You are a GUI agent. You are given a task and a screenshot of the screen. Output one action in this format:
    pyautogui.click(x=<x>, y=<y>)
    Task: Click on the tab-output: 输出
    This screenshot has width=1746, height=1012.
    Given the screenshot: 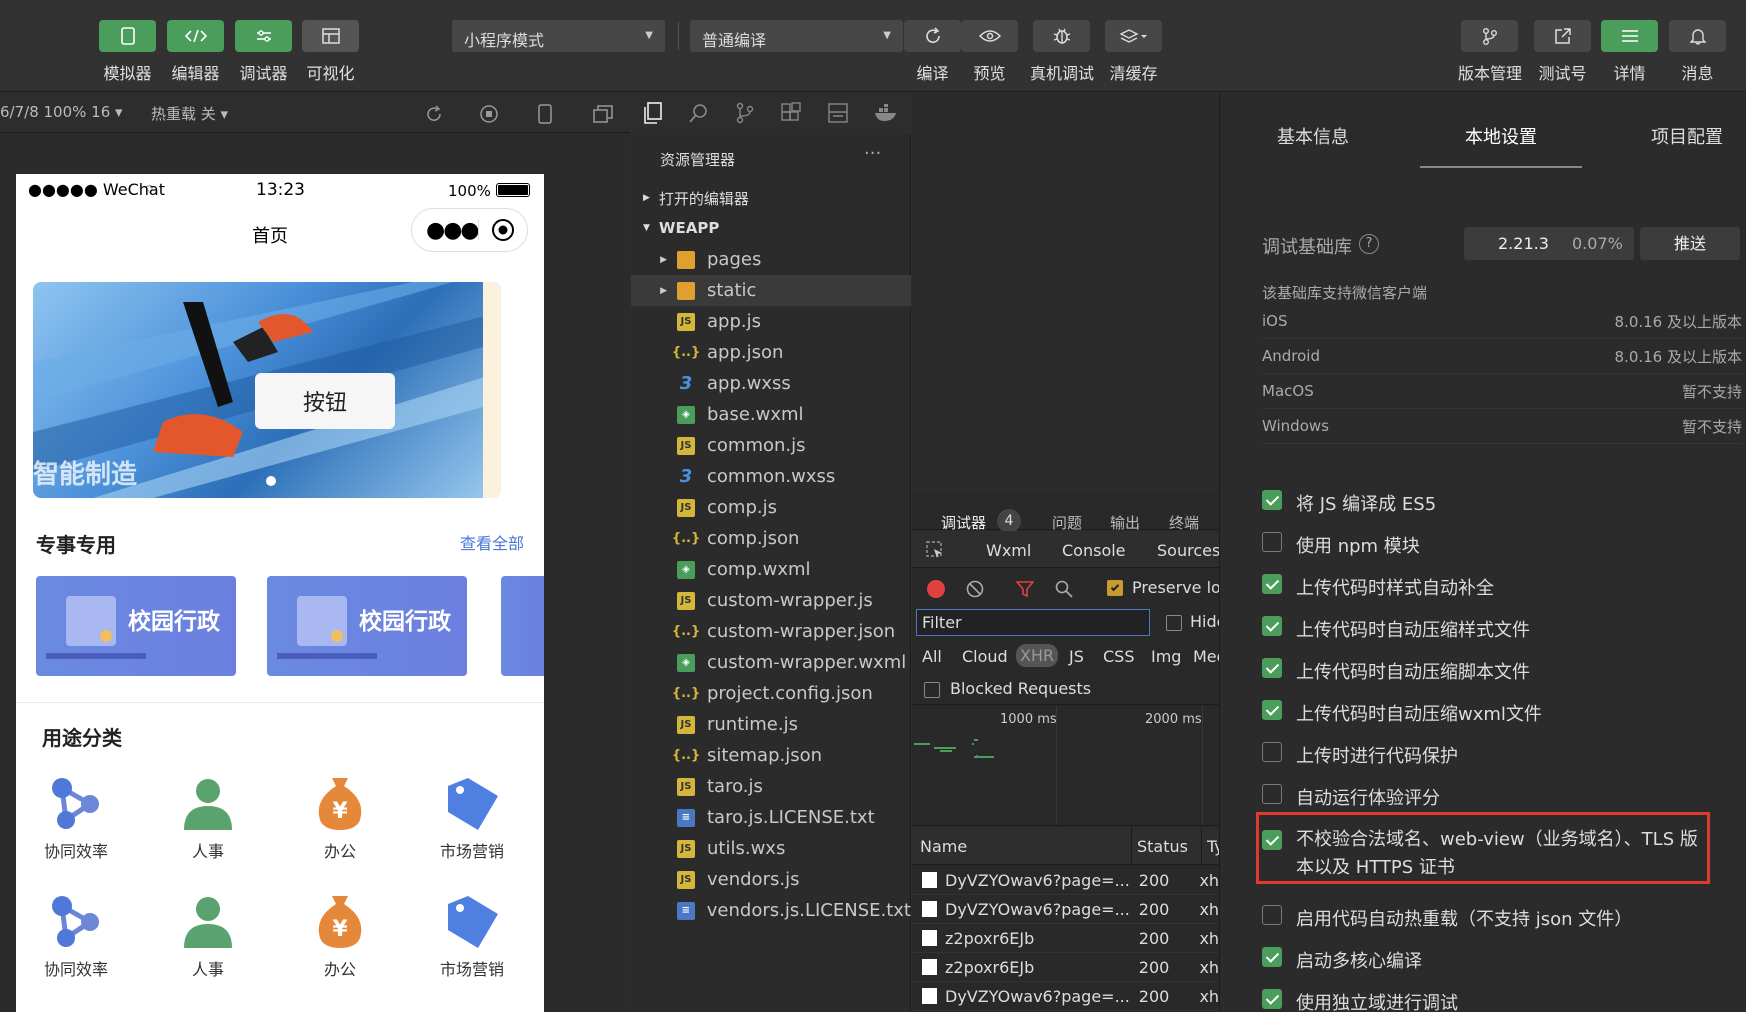 What is the action you would take?
    pyautogui.click(x=1125, y=522)
    